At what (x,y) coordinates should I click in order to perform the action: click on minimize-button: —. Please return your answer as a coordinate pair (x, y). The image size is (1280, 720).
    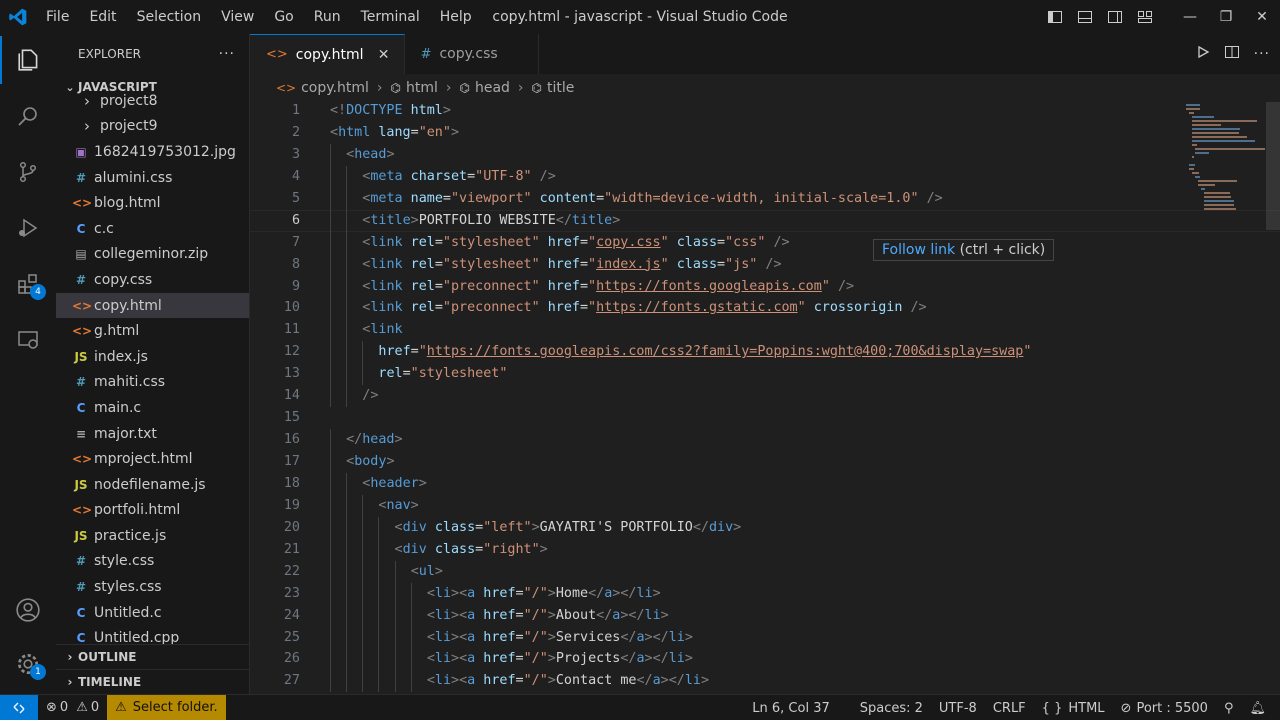
    Looking at the image, I should click on (1190, 17).